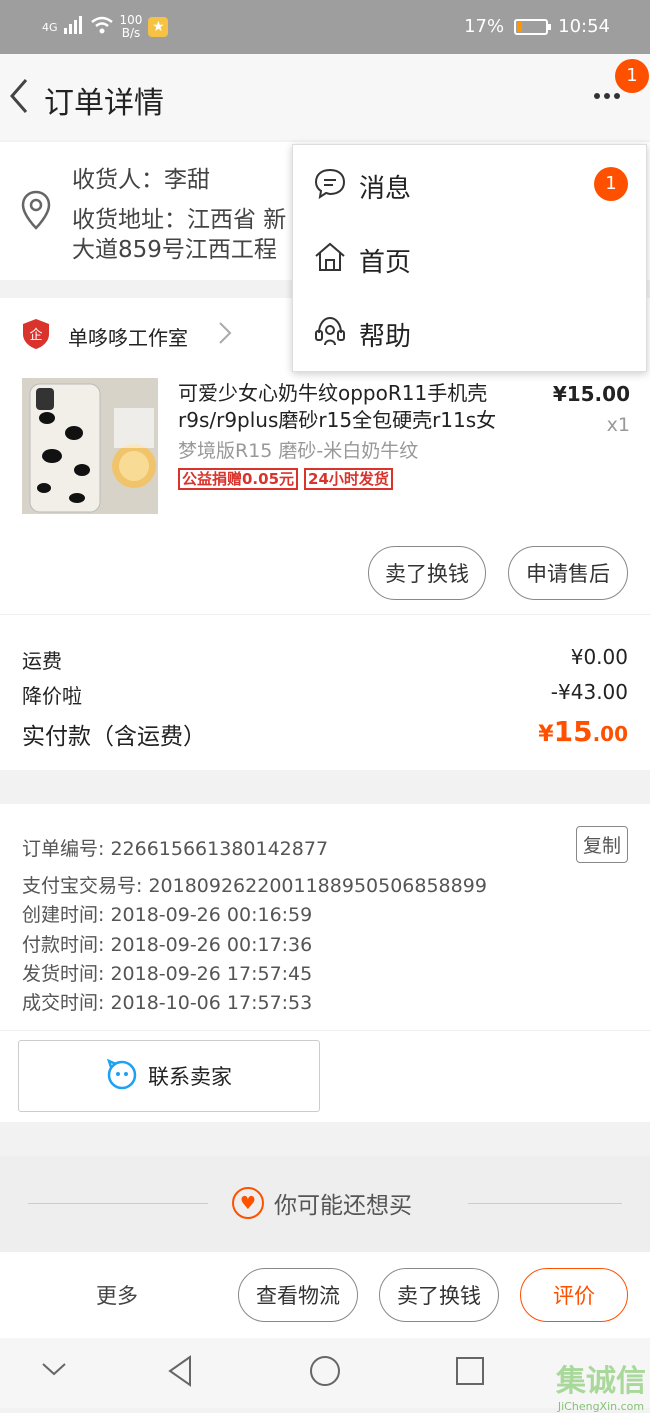 The width and height of the screenshot is (650, 1413). I want to click on menu-label-help: 帮助, so click(385, 337).